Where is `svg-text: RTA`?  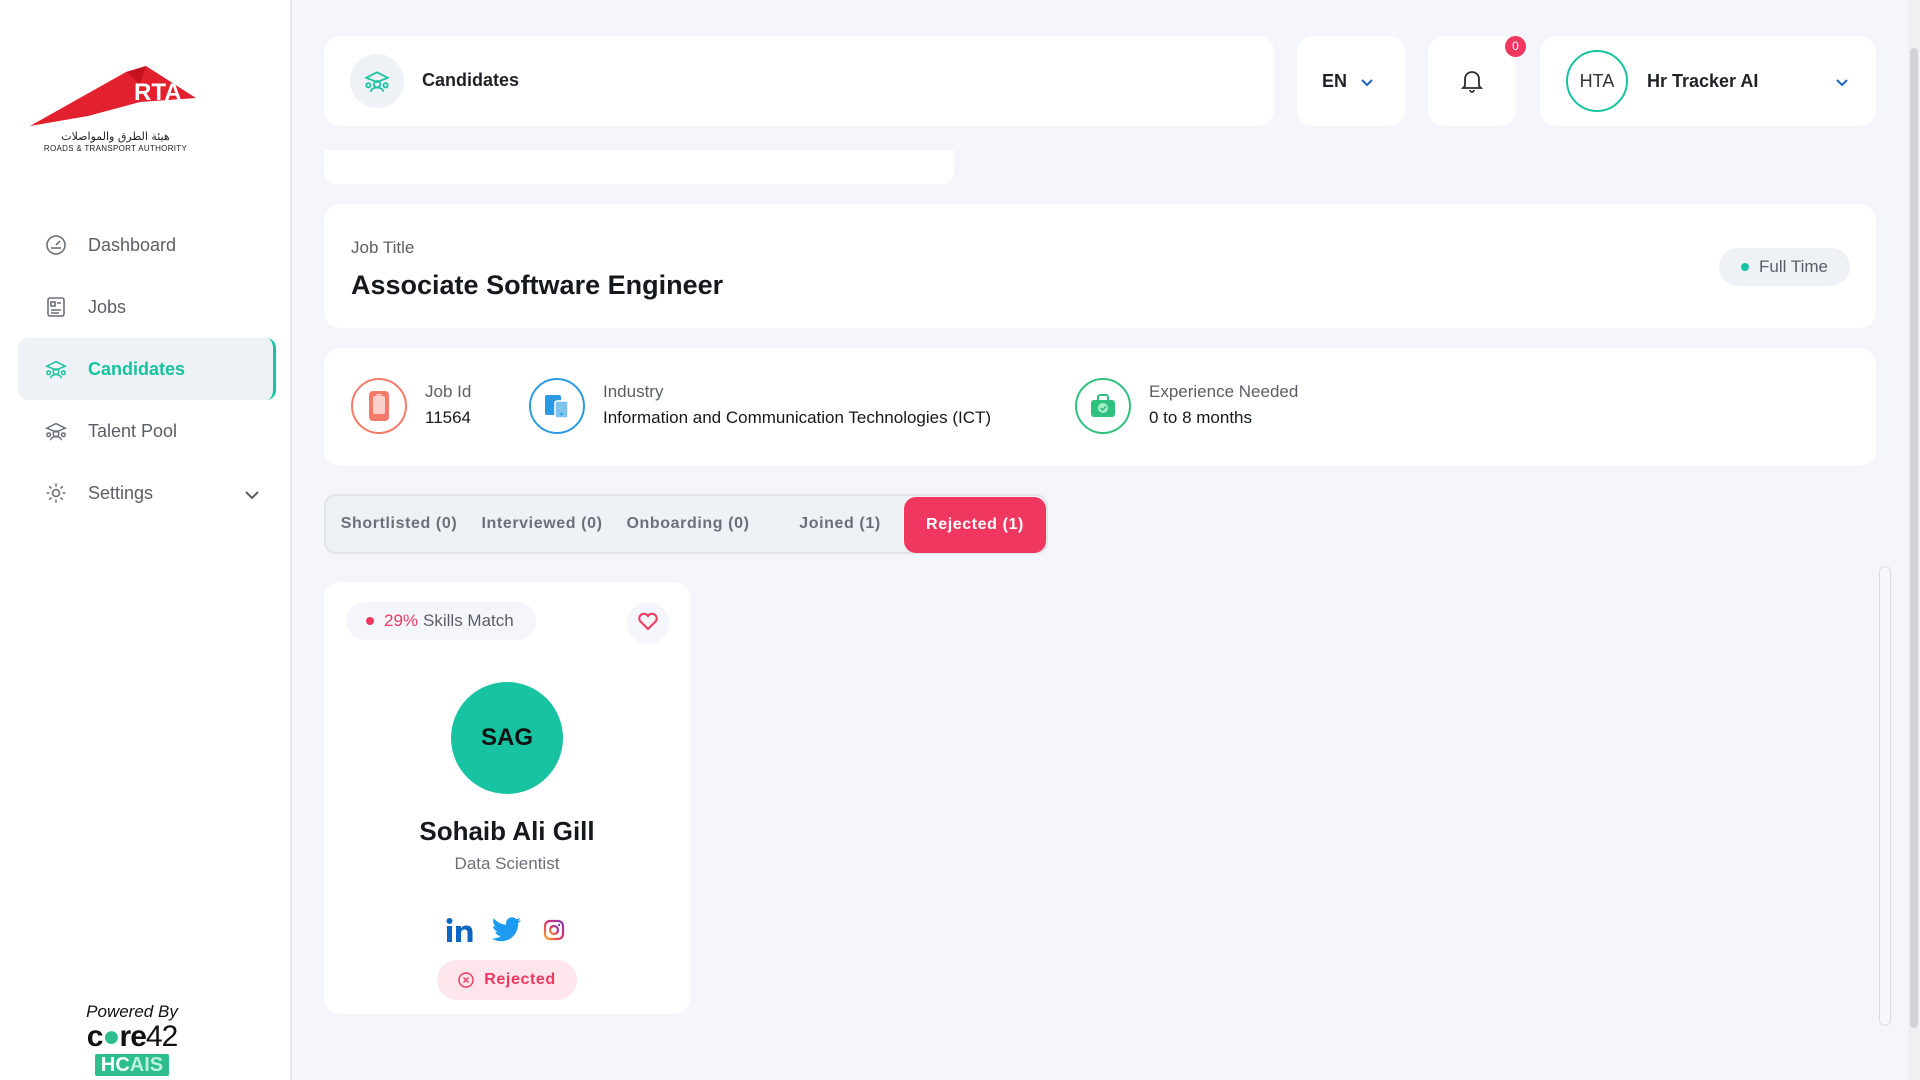
svg-text: RTA is located at coordinates (158, 92).